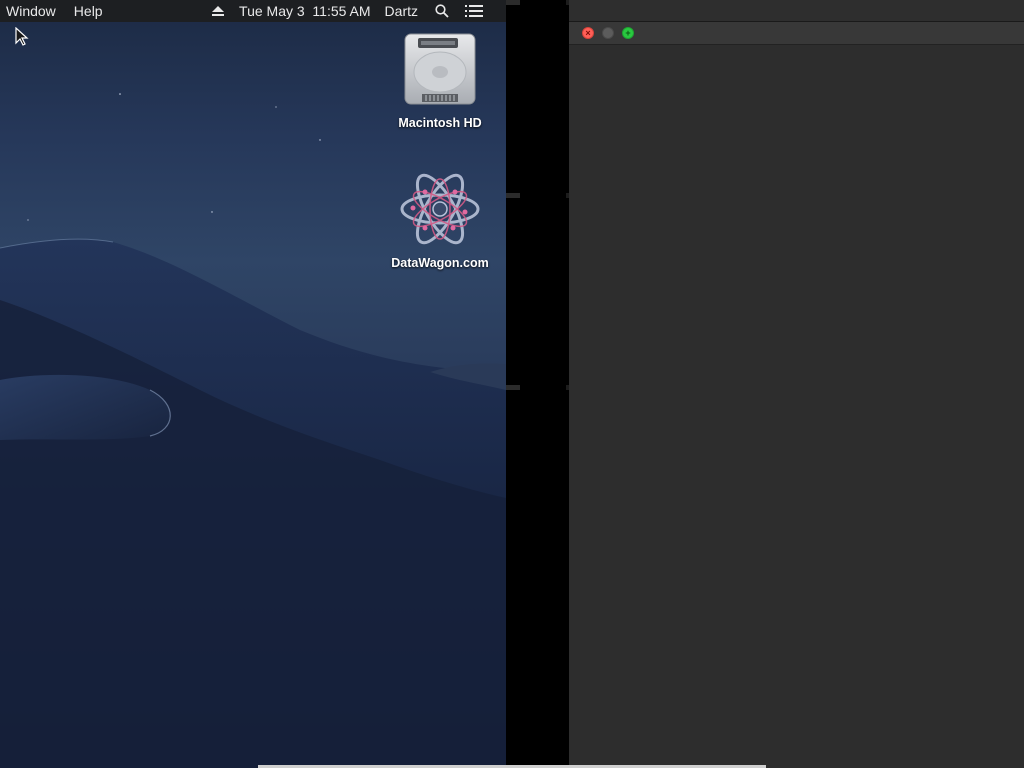 The height and width of the screenshot is (768, 1024). What do you see at coordinates (796, 11) in the screenshot?
I see `window-top-strip` at bounding box center [796, 11].